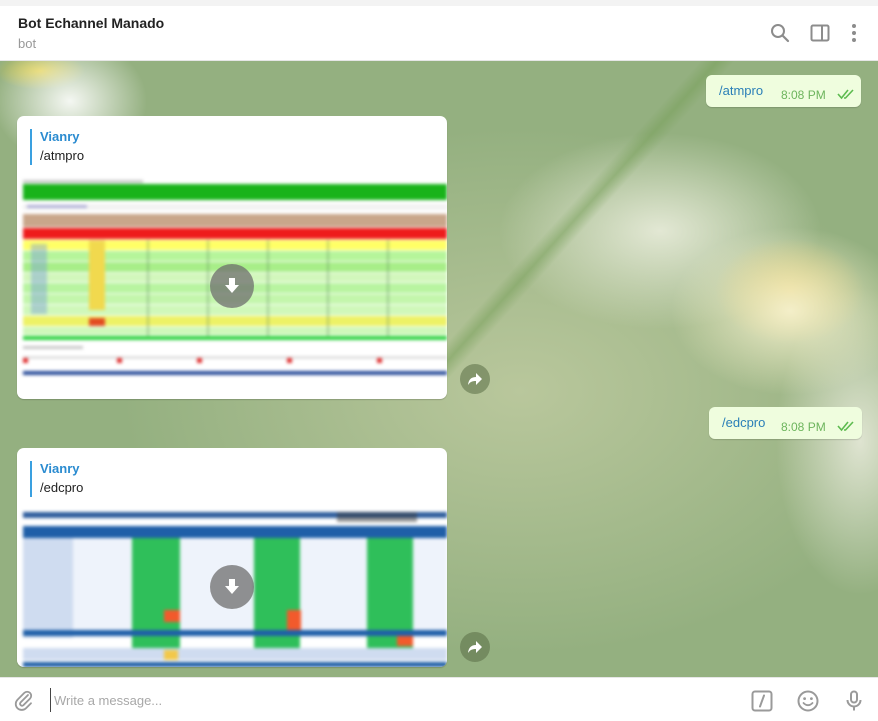 This screenshot has width=878, height=721. I want to click on window-top-strip, so click(439, 3).